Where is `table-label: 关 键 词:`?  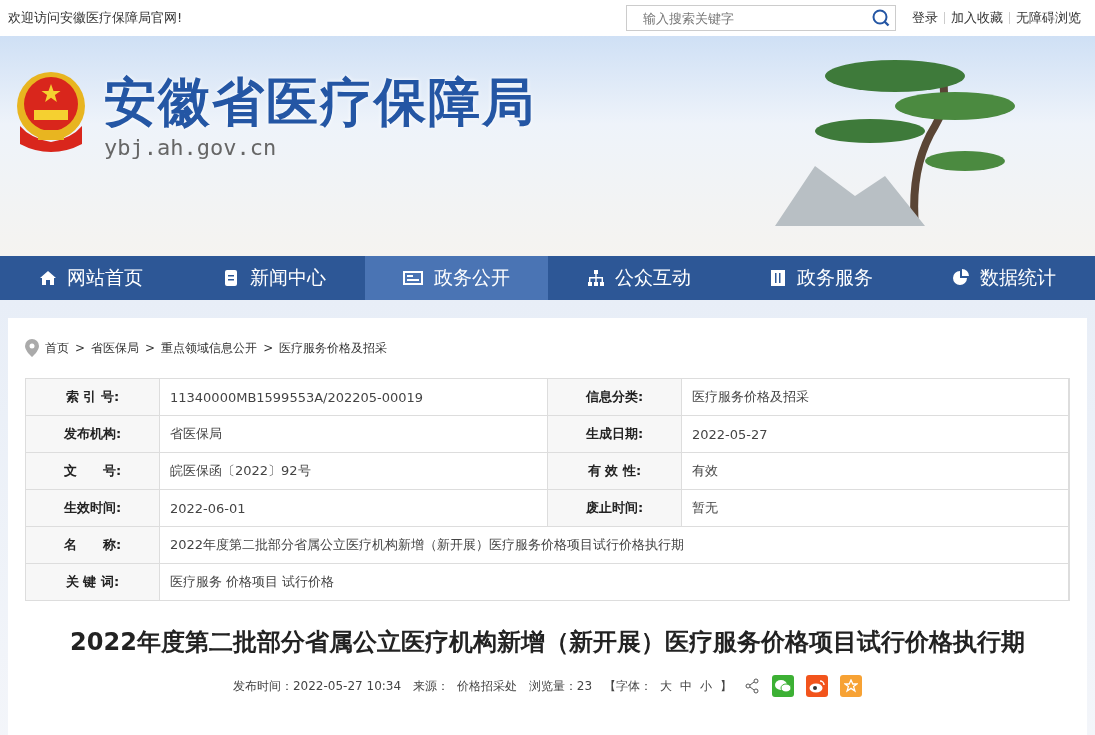
table-label: 关 键 词: is located at coordinates (93, 582).